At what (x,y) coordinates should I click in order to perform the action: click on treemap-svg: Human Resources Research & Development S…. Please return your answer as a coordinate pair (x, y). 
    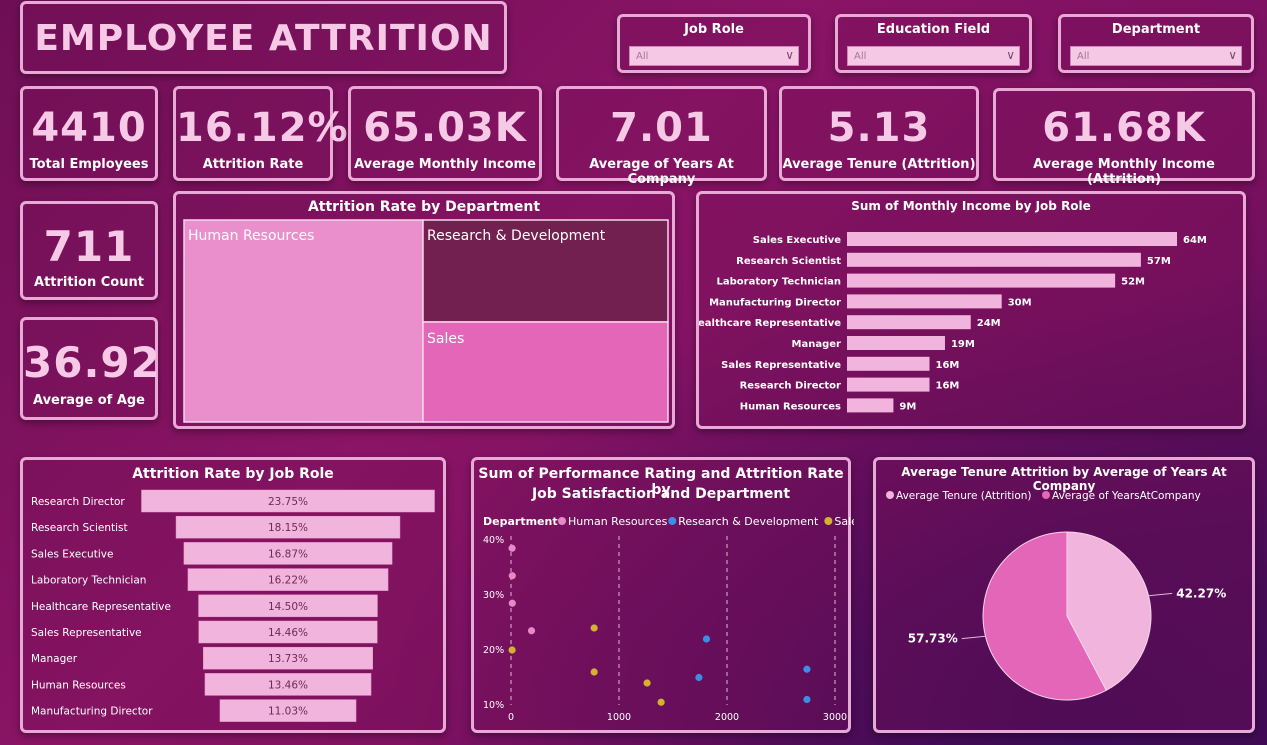
    Looking at the image, I should click on (426, 321).